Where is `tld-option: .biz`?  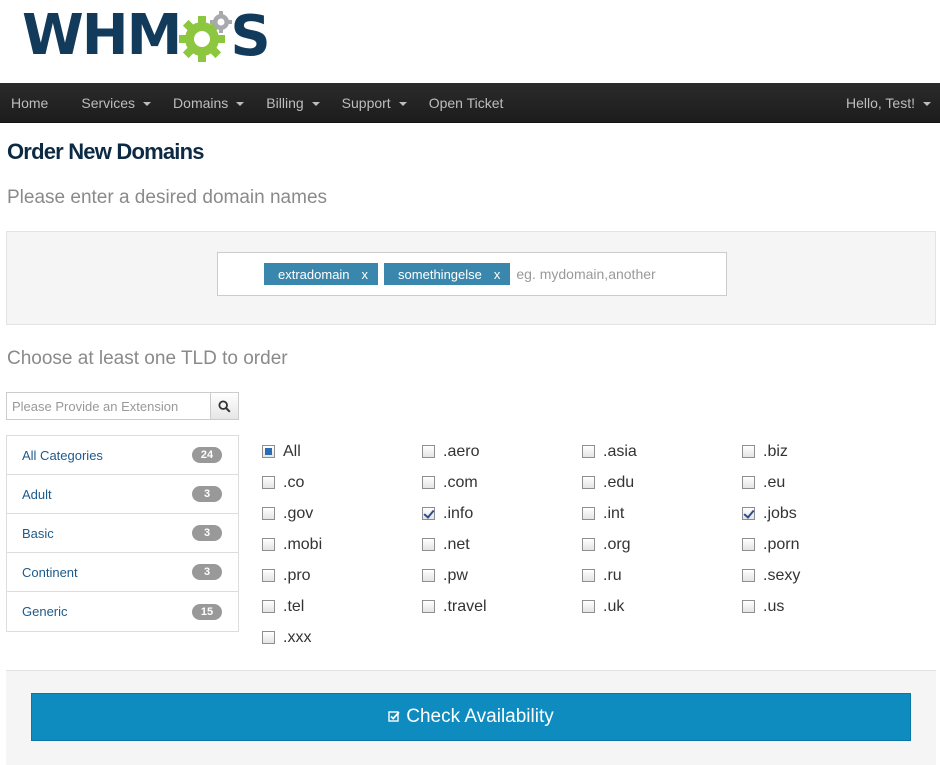
tld-option: .biz is located at coordinates (822, 451).